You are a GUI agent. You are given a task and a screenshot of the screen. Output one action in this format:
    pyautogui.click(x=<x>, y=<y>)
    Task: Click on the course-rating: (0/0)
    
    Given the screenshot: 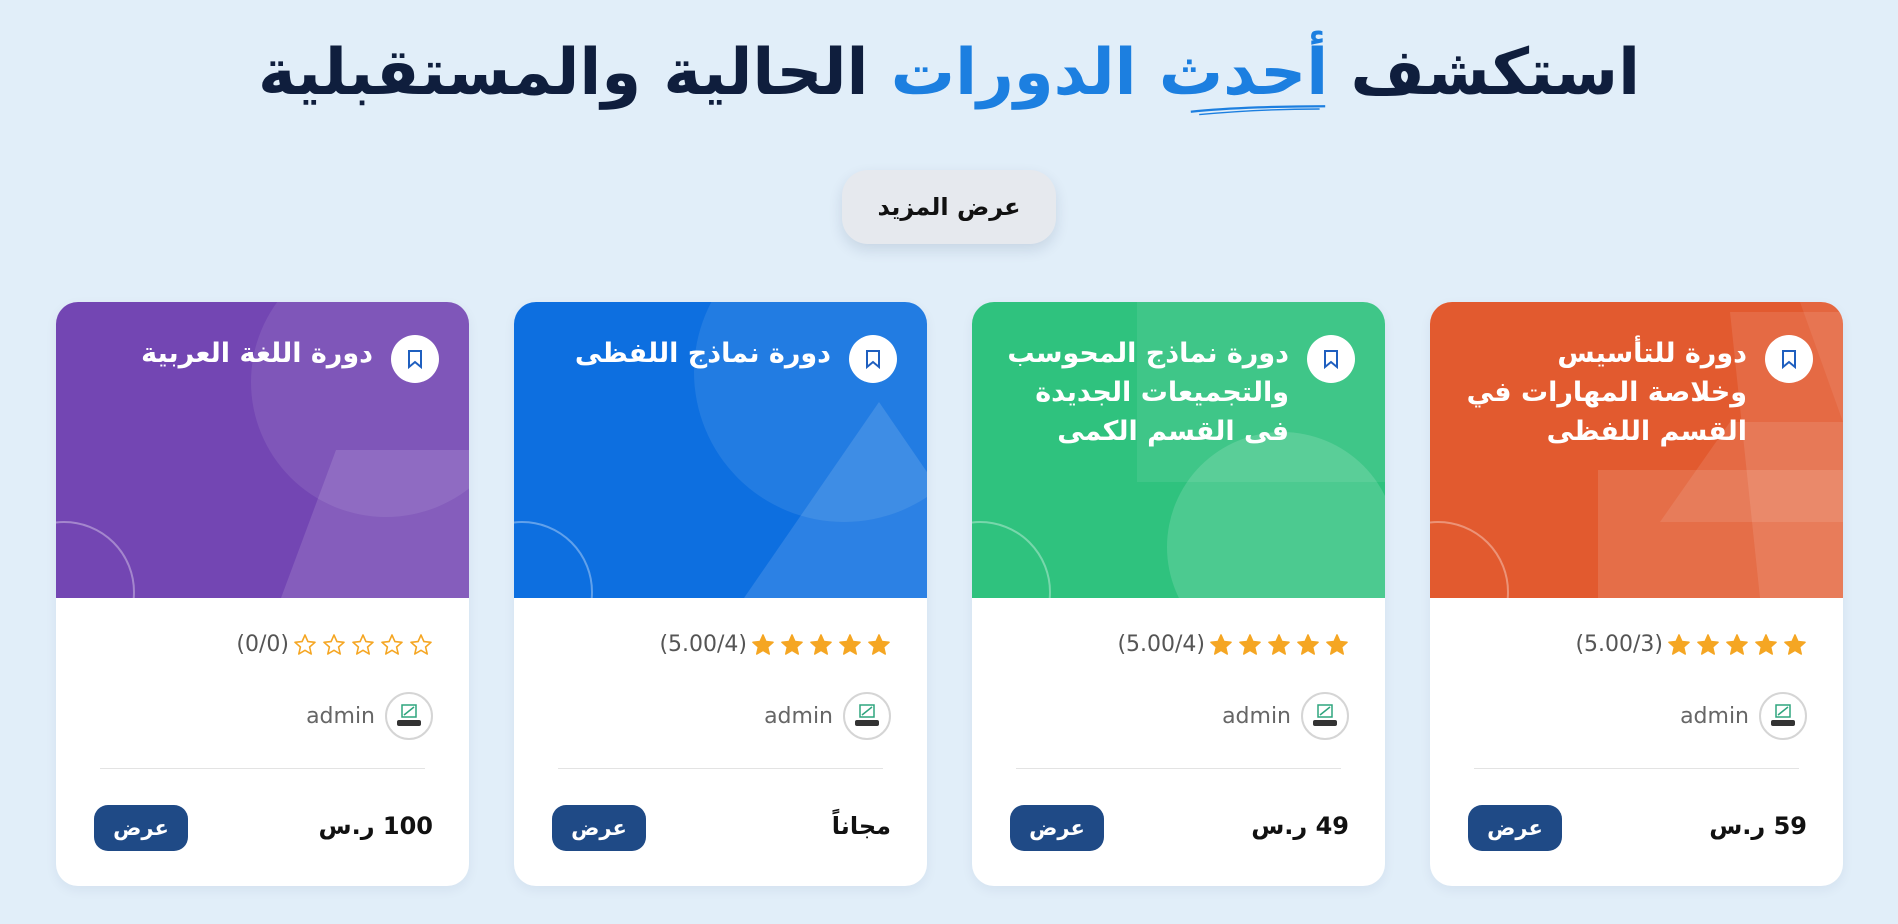 What is the action you would take?
    pyautogui.click(x=334, y=644)
    